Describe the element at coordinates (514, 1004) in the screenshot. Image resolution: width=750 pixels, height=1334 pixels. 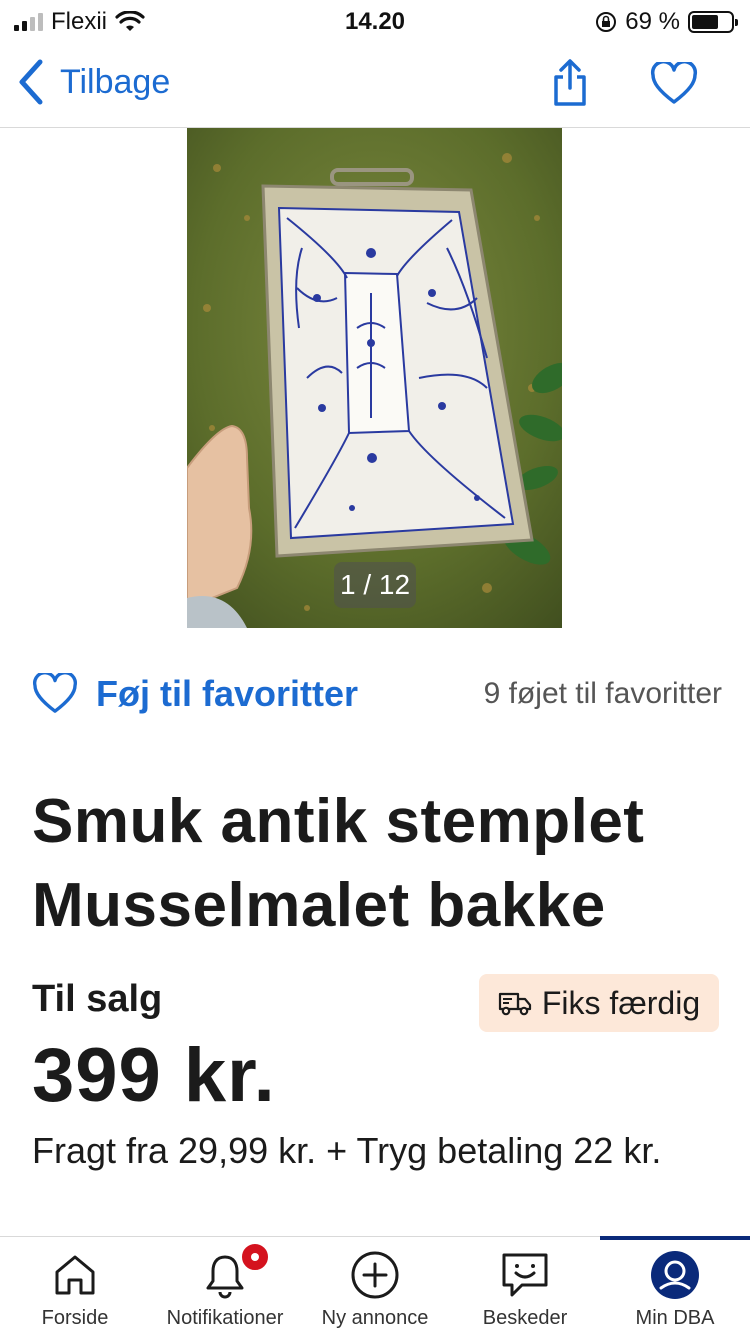
I see `delivery-truck-icon` at that location.